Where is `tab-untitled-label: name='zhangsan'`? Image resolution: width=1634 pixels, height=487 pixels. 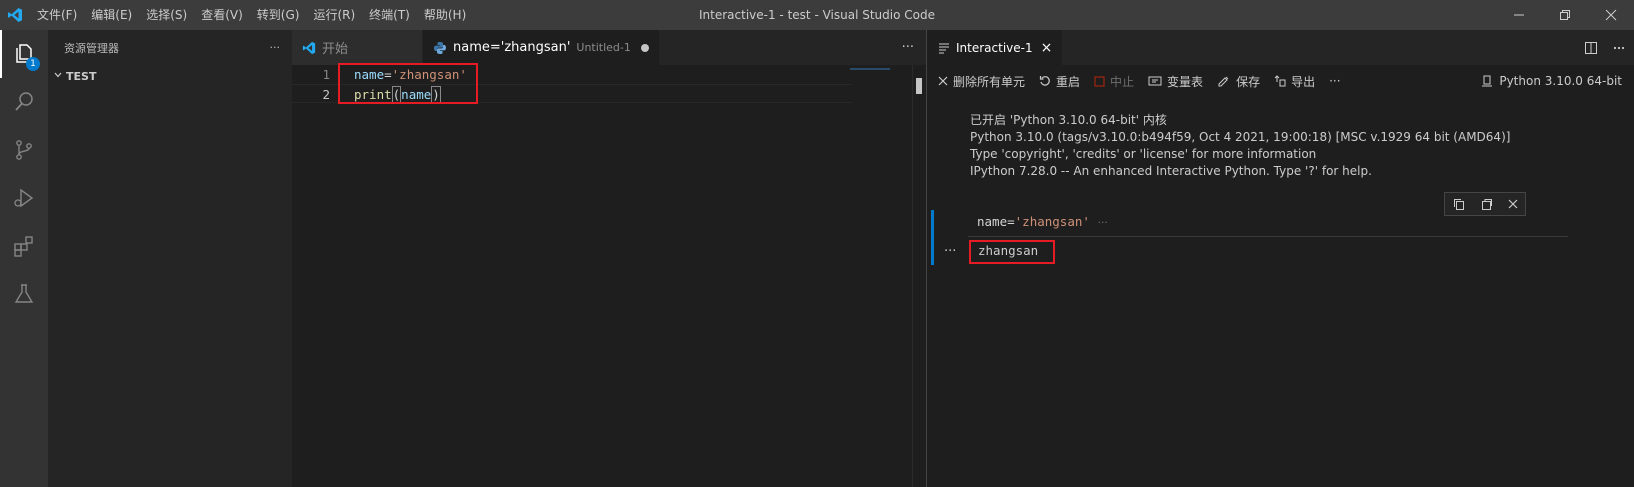 tab-untitled-label: name='zhangsan' is located at coordinates (512, 47).